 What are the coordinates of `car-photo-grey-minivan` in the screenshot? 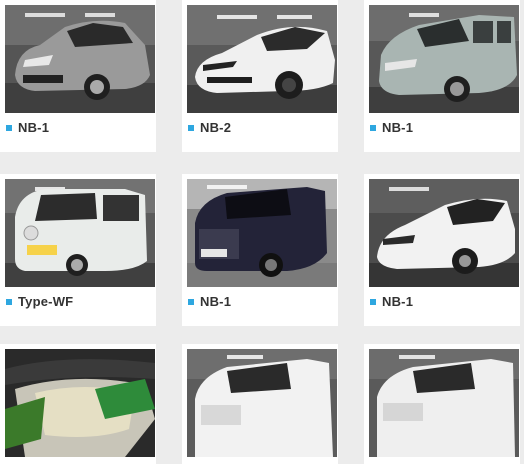 It's located at (444, 59).